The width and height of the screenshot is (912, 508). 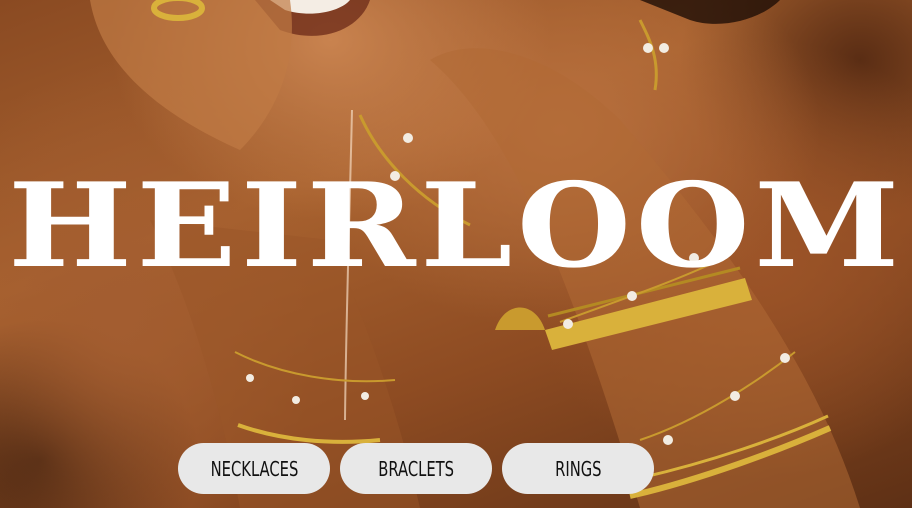 I want to click on nav-bracelets-label: BRACLETS, so click(x=416, y=468).